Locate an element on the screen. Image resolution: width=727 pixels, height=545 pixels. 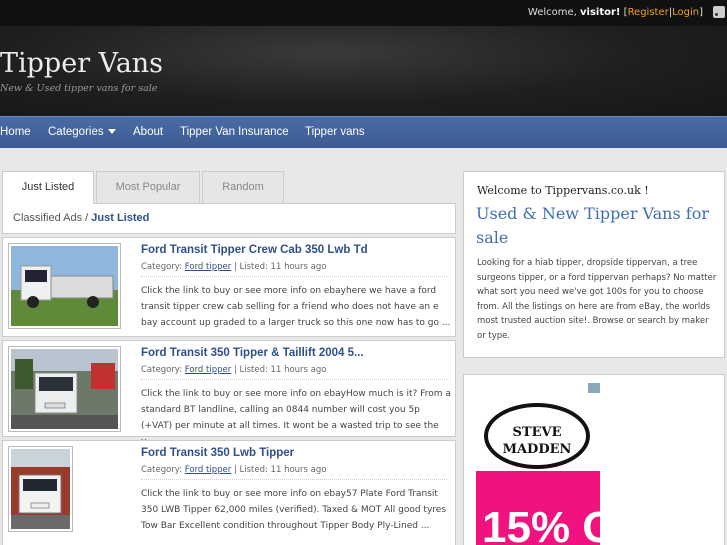
rss-icon is located at coordinates (719, 12).